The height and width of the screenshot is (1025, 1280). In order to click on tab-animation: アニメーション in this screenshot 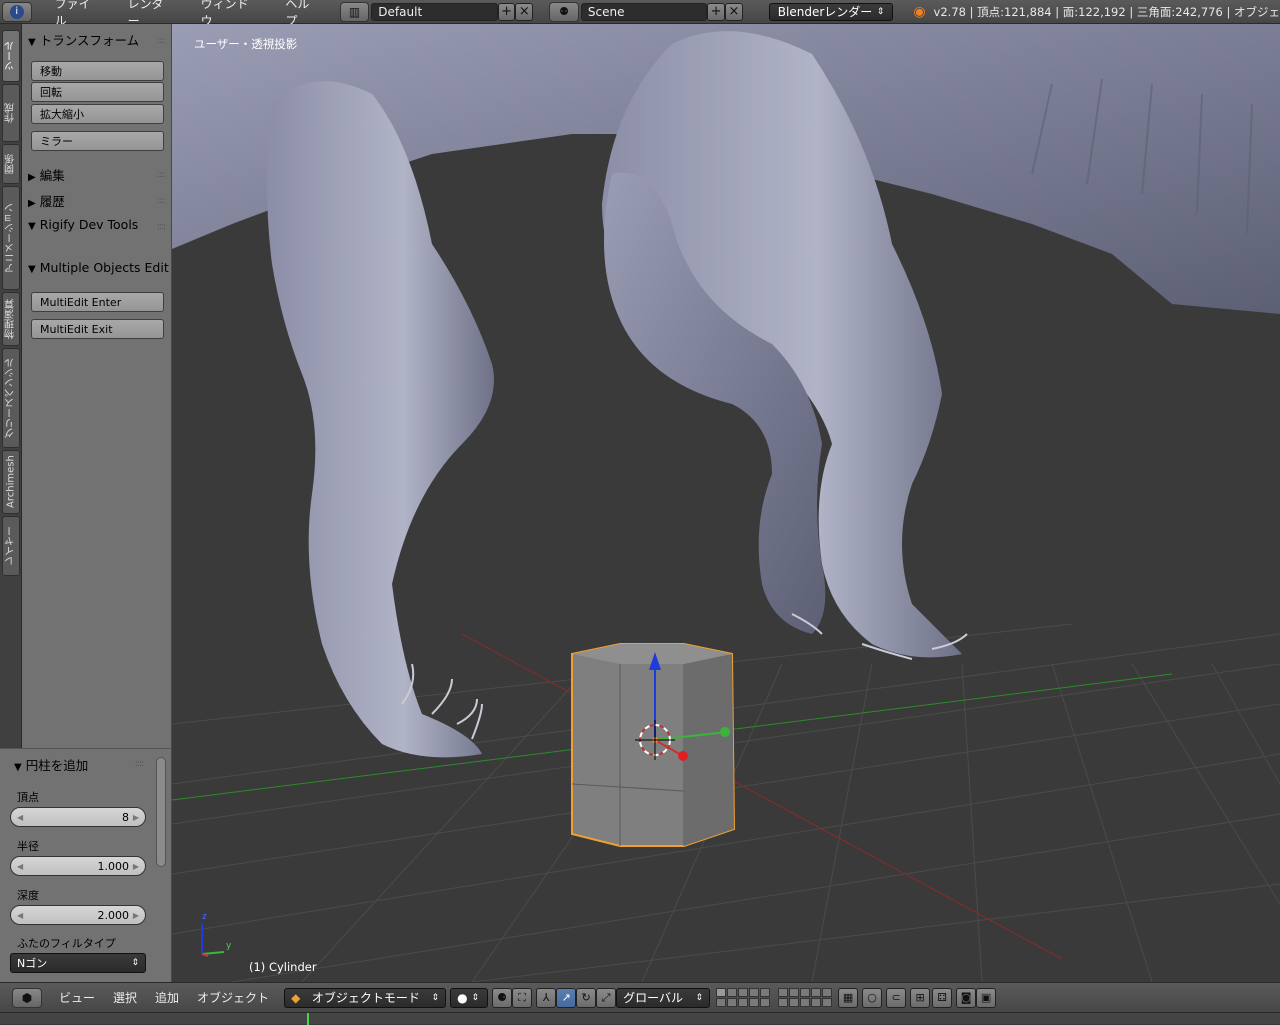, I will do `click(11, 238)`.